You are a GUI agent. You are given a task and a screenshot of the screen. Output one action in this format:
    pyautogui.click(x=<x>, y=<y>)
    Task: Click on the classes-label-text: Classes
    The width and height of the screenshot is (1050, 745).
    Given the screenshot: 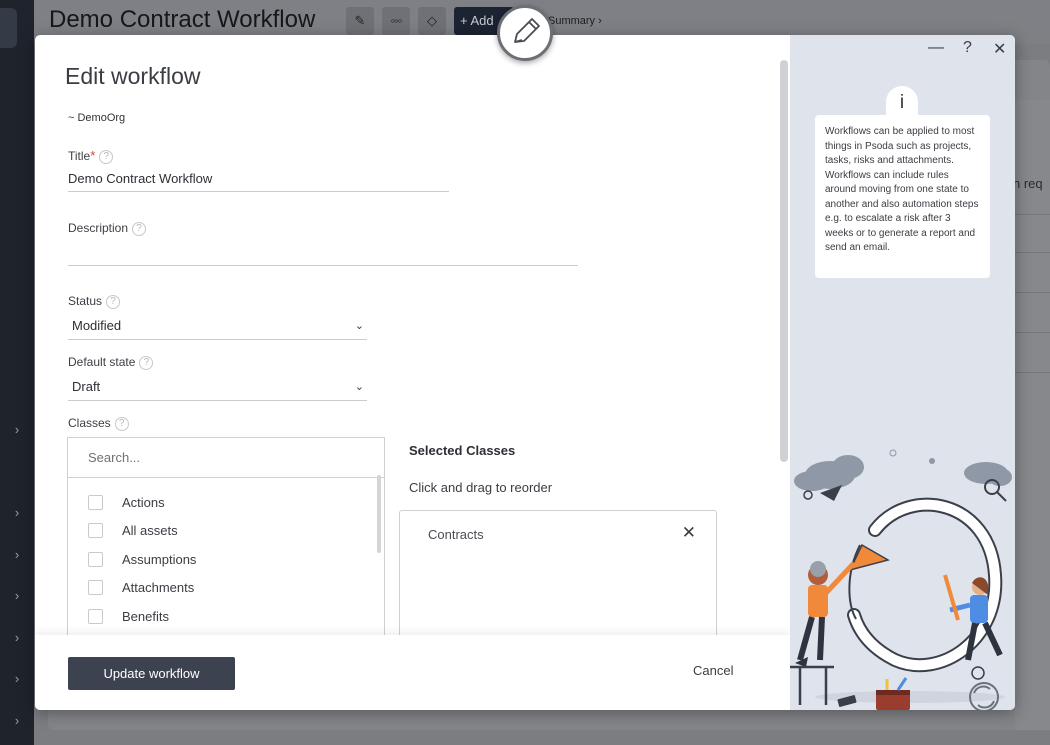 What is the action you would take?
    pyautogui.click(x=89, y=423)
    